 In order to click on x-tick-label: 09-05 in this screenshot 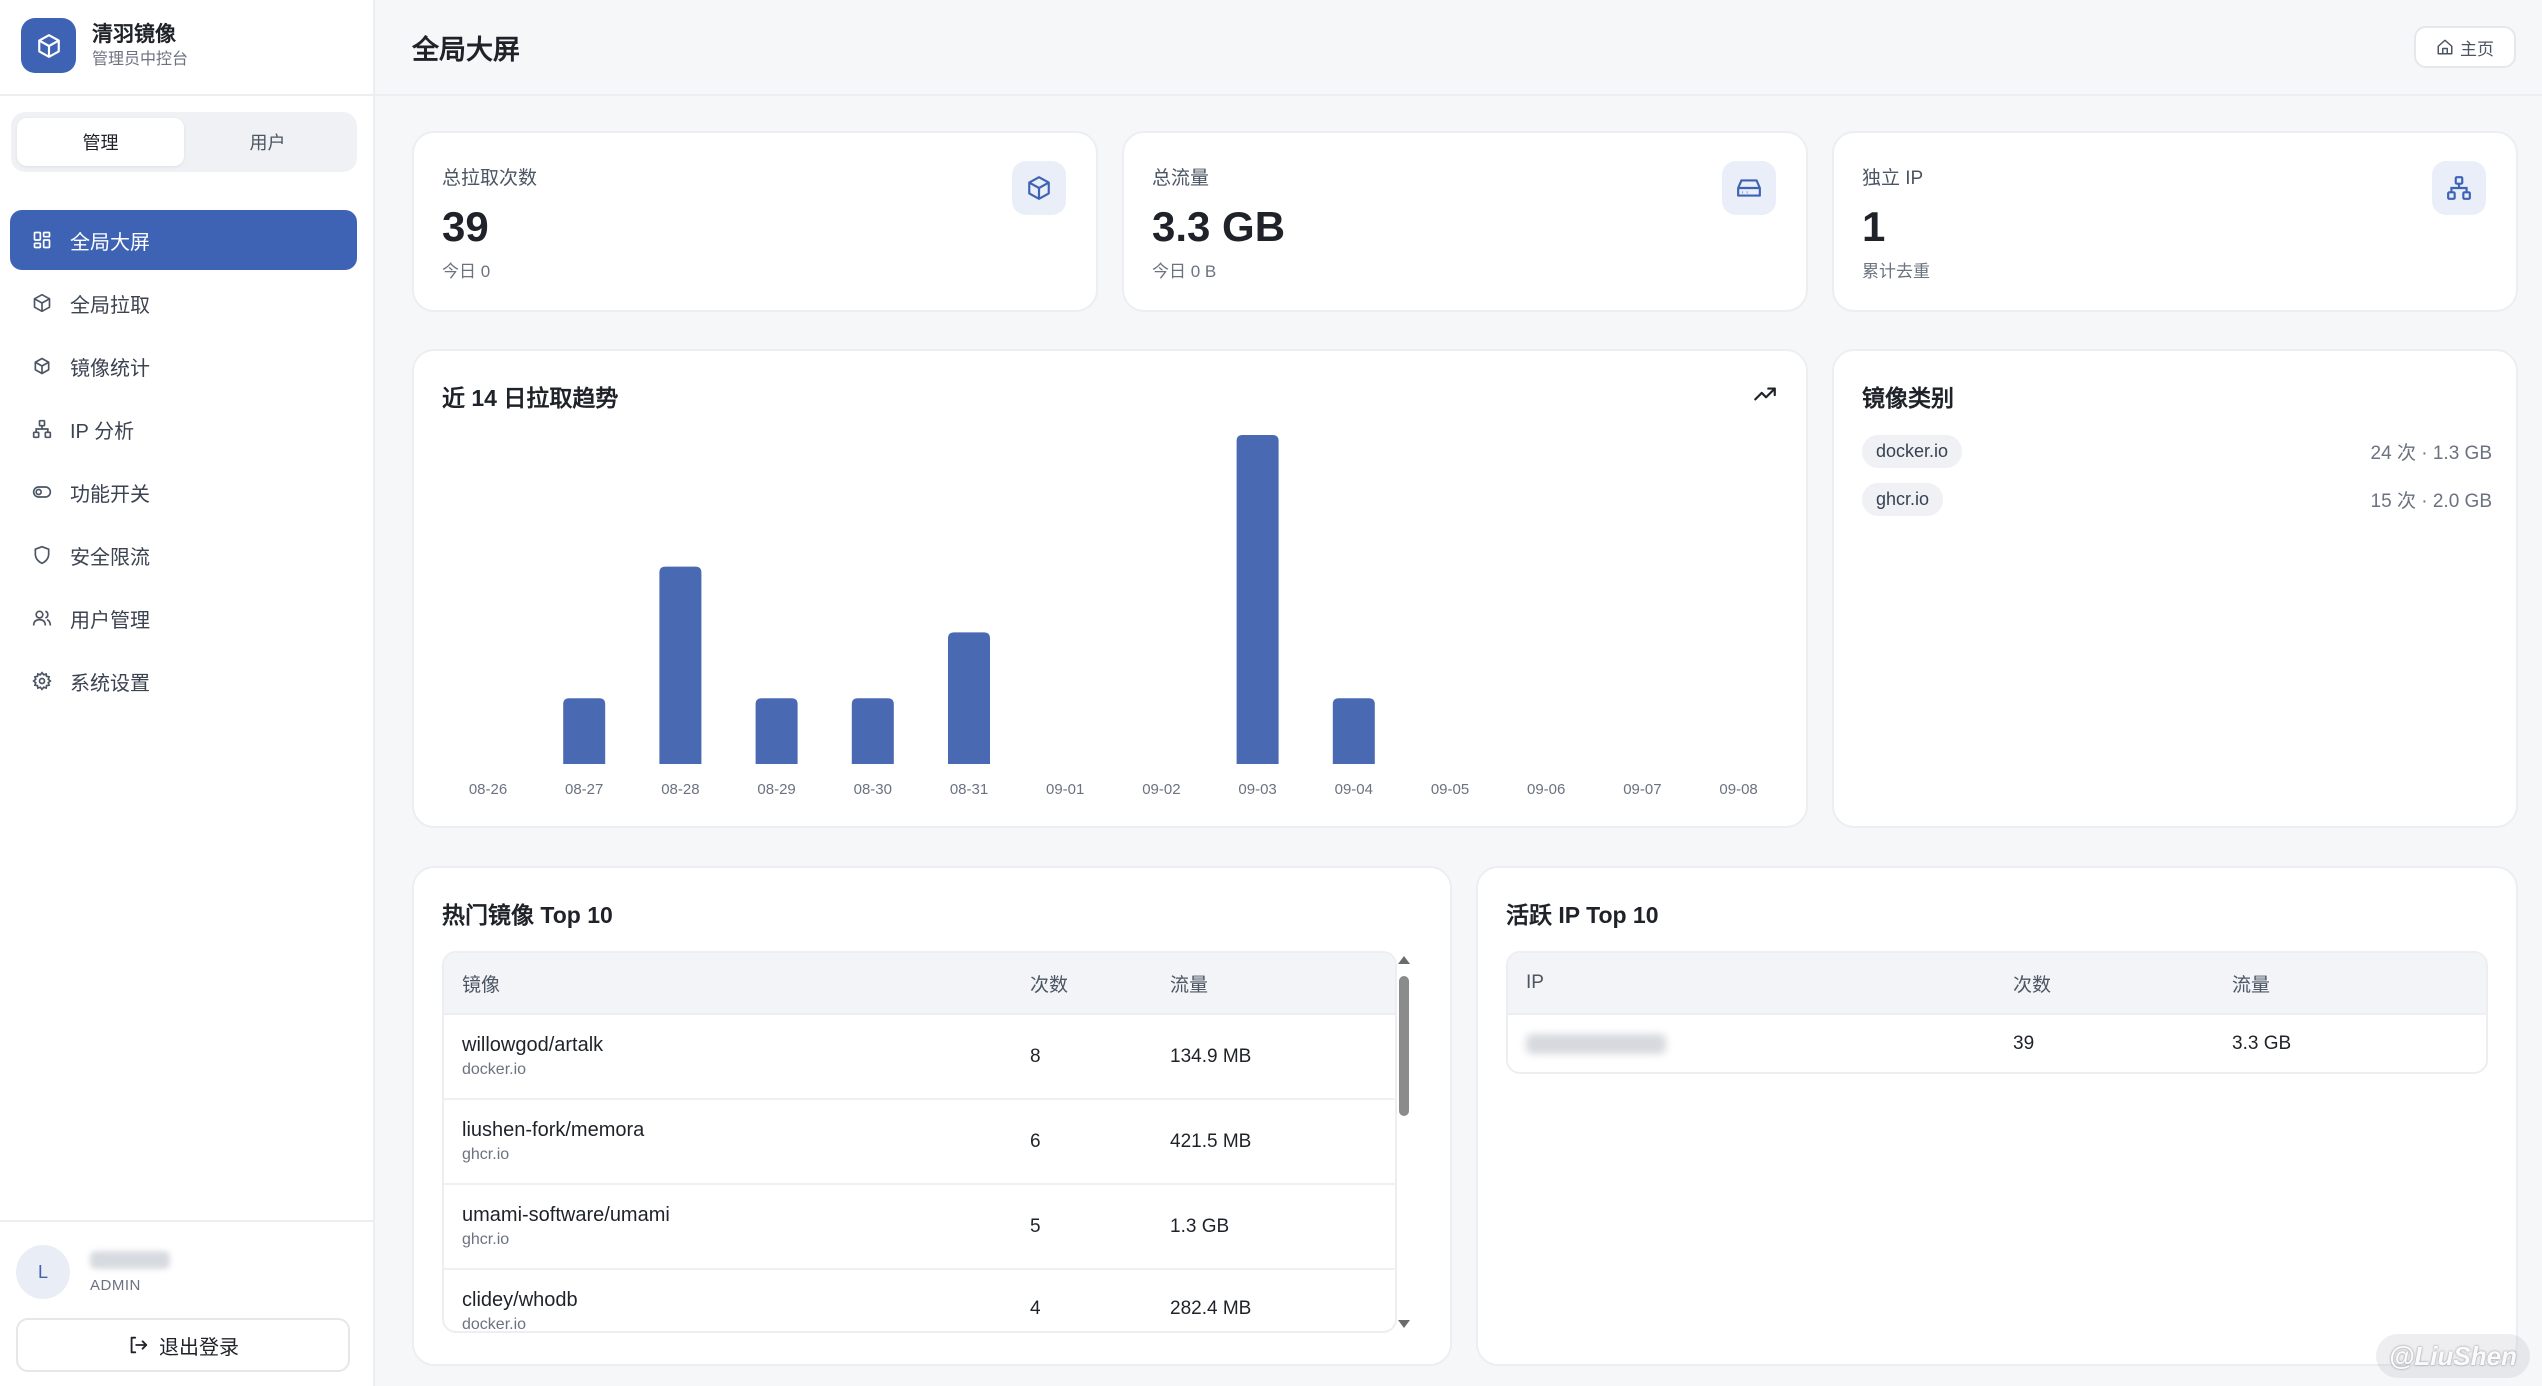, I will do `click(1450, 789)`.